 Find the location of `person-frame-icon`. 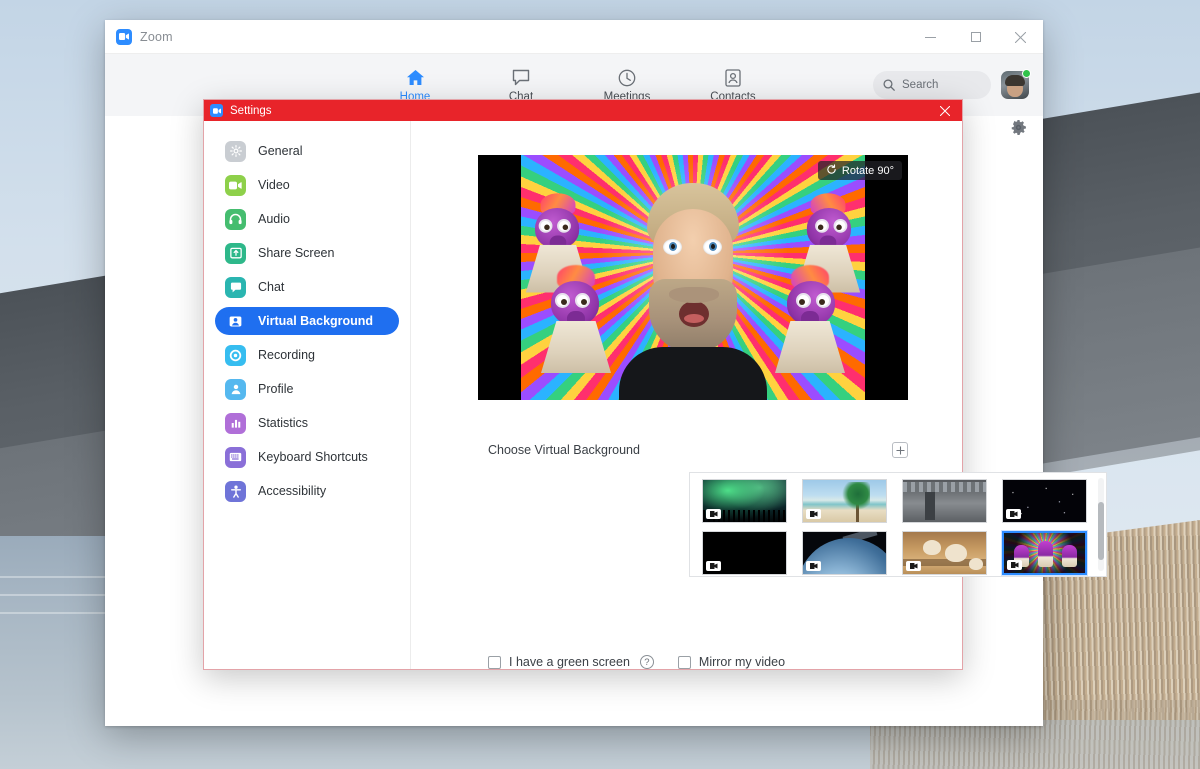

person-frame-icon is located at coordinates (235, 321).